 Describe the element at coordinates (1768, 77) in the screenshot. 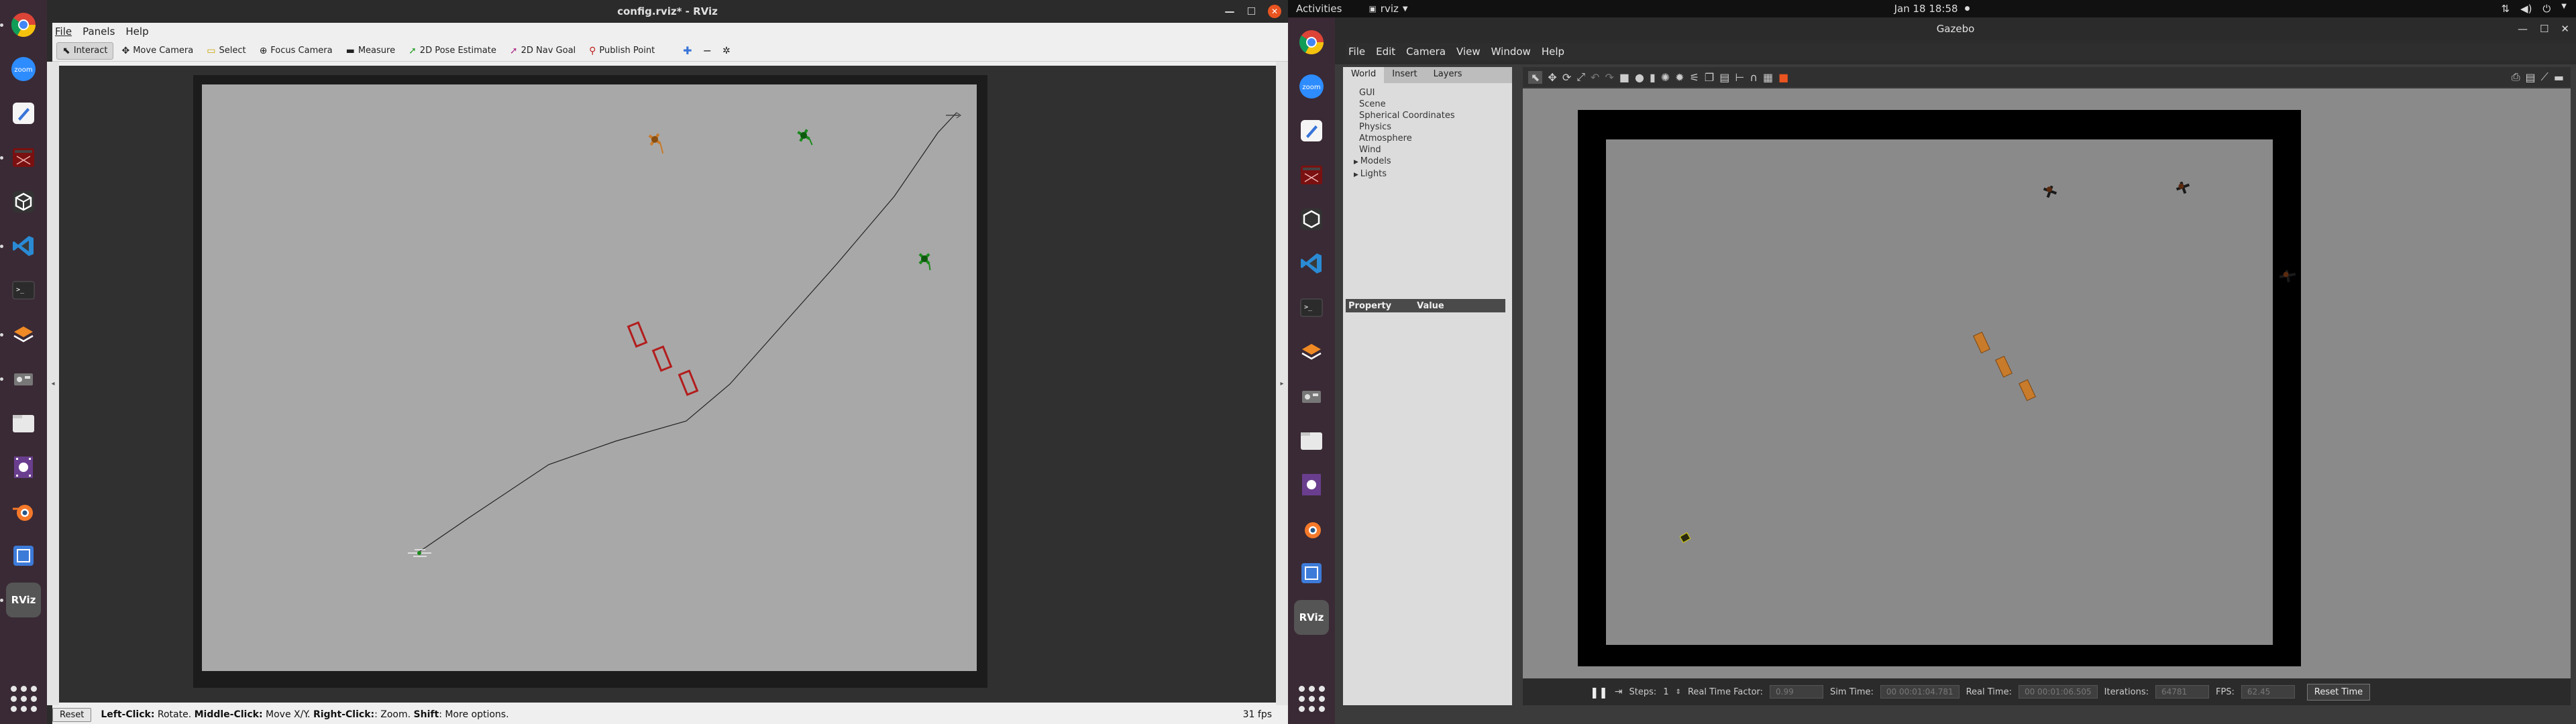

I see `change-view-icon: ▦` at that location.